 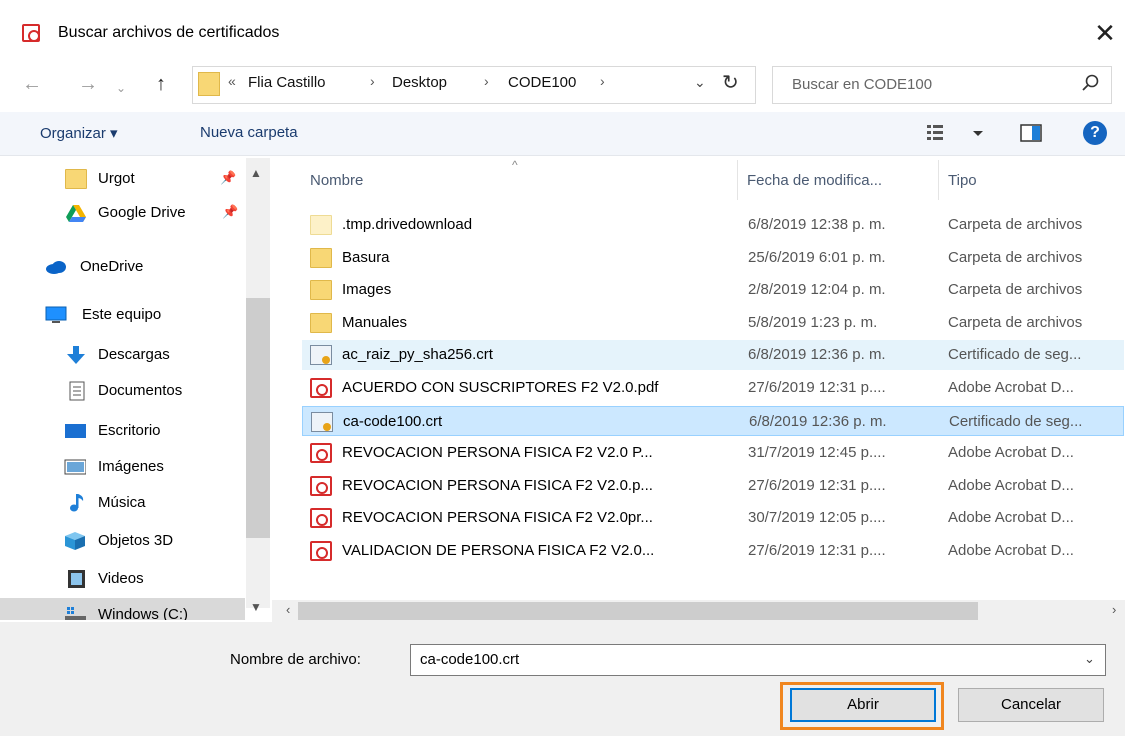 I want to click on preview-pane-icon, so click(x=1031, y=133).